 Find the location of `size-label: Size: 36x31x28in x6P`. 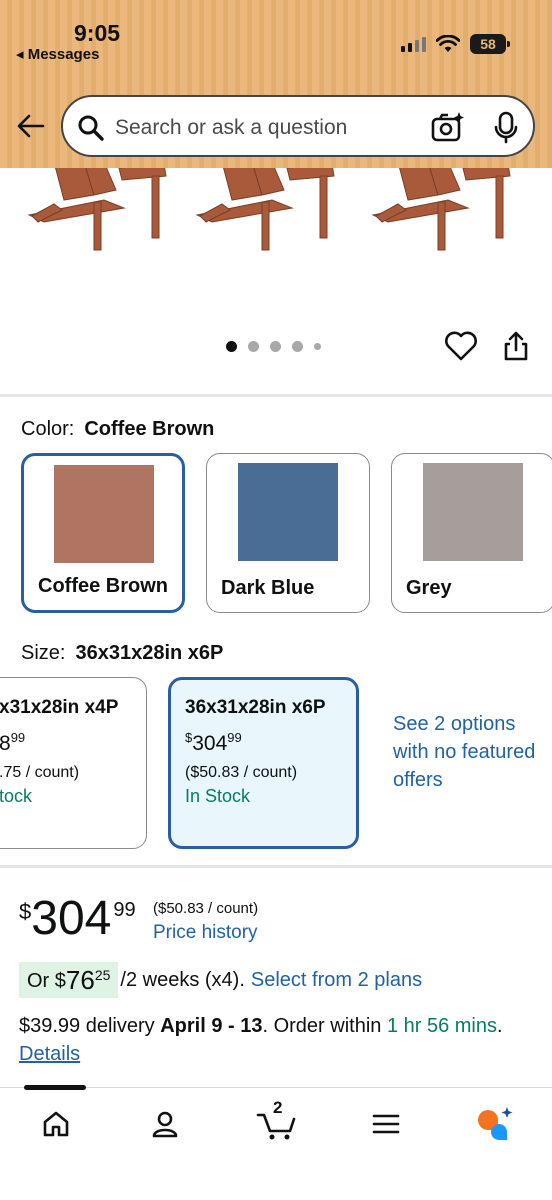

size-label: Size: 36x31x28in x6P is located at coordinates (122, 653).